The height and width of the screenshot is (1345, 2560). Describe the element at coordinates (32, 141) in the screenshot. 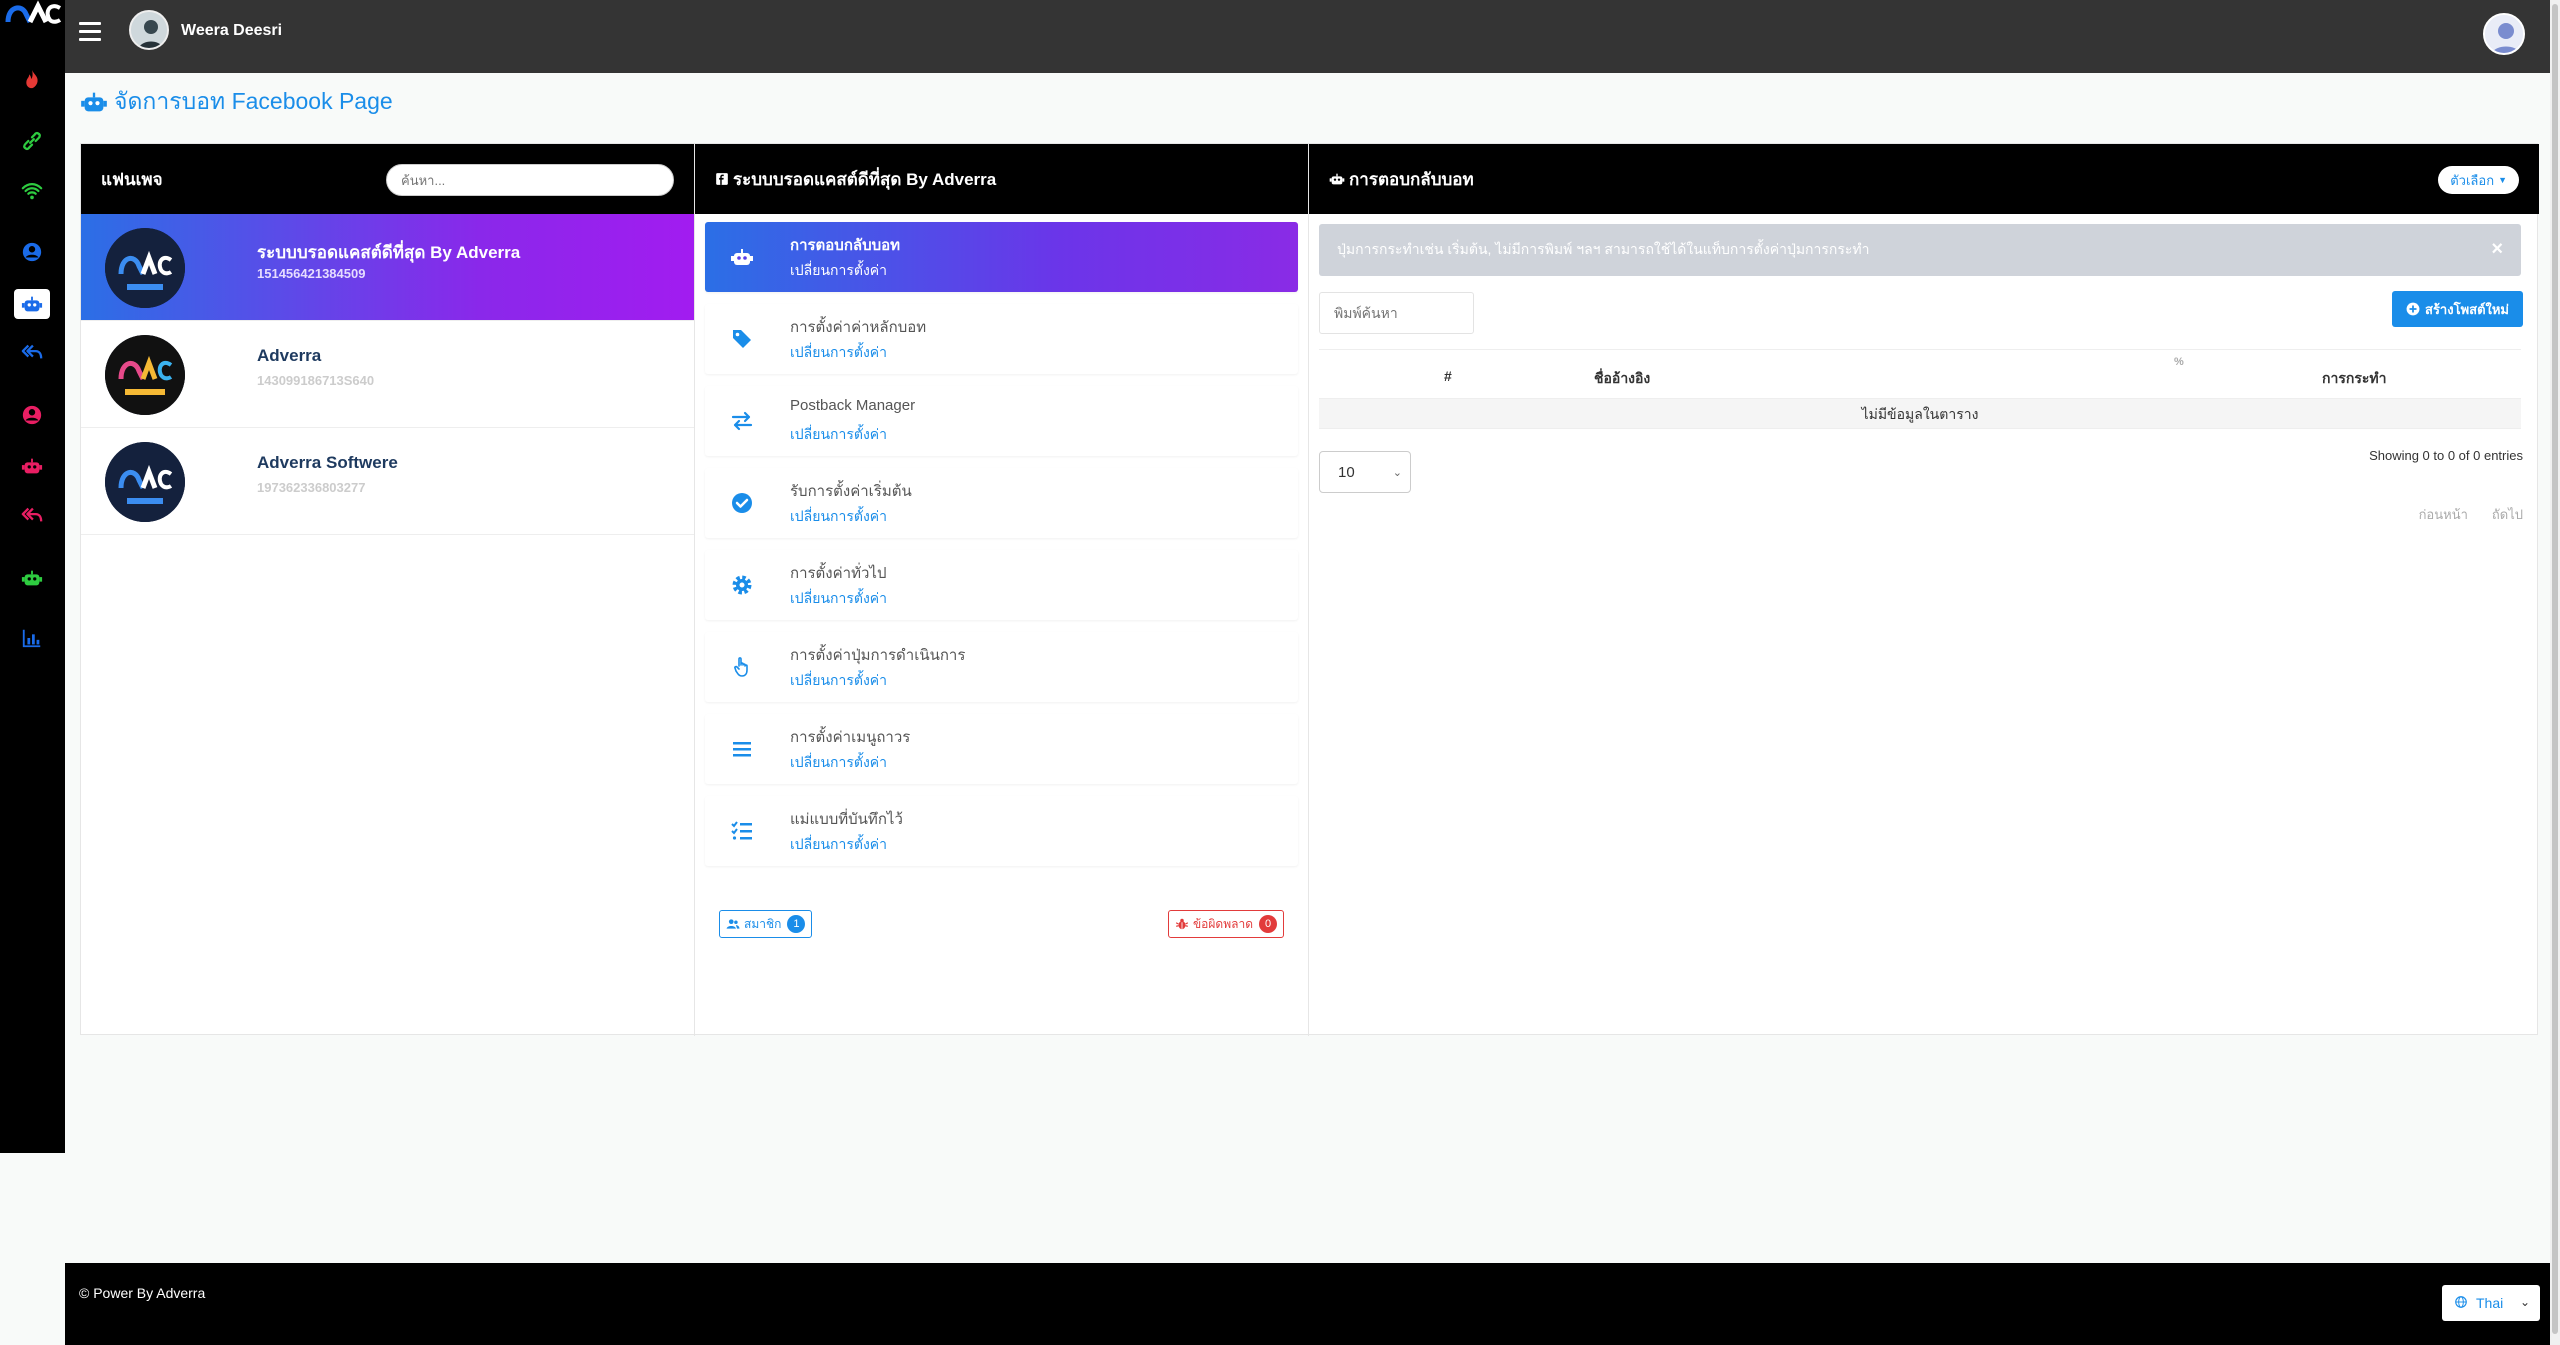

I see `link-icon` at that location.